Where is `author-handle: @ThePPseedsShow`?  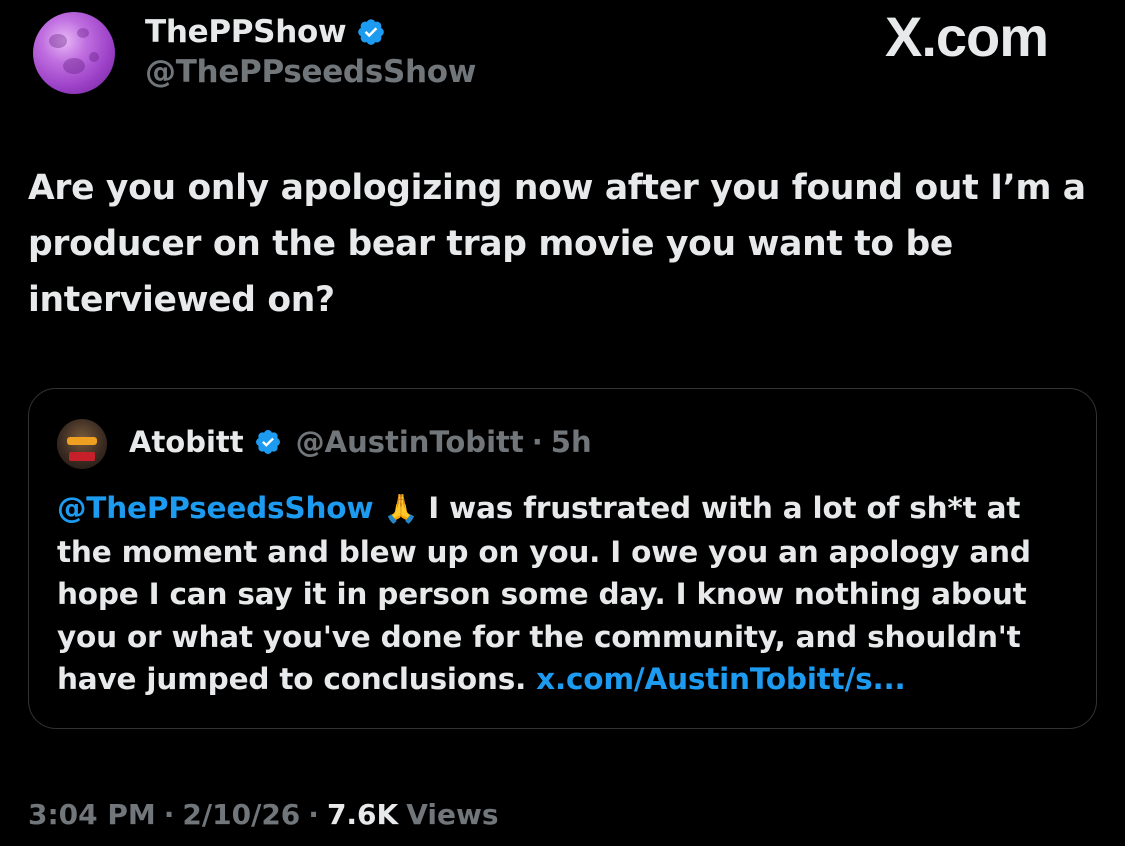
author-handle: @ThePPseedsShow is located at coordinates (310, 72).